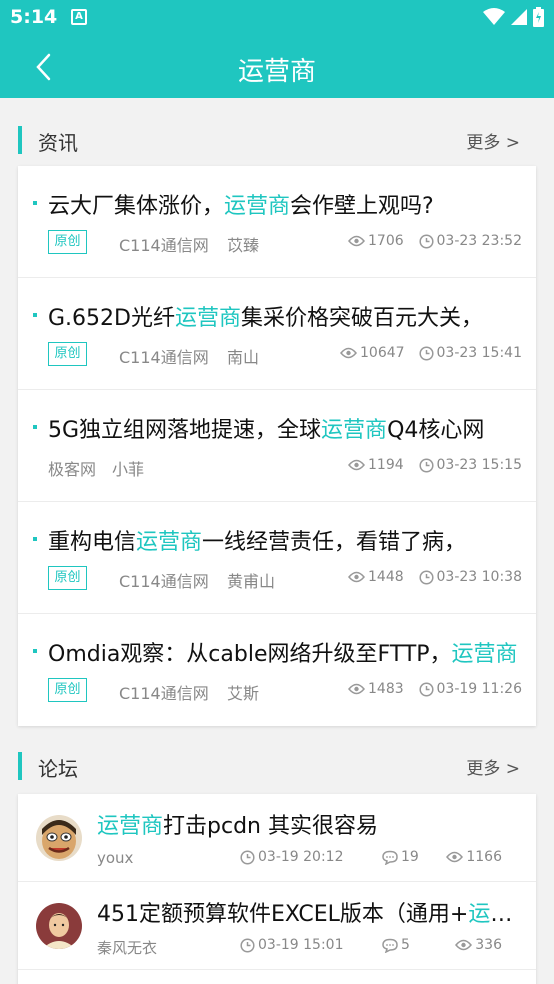  I want to click on status-bar: 5:14 A, so click(277, 18).